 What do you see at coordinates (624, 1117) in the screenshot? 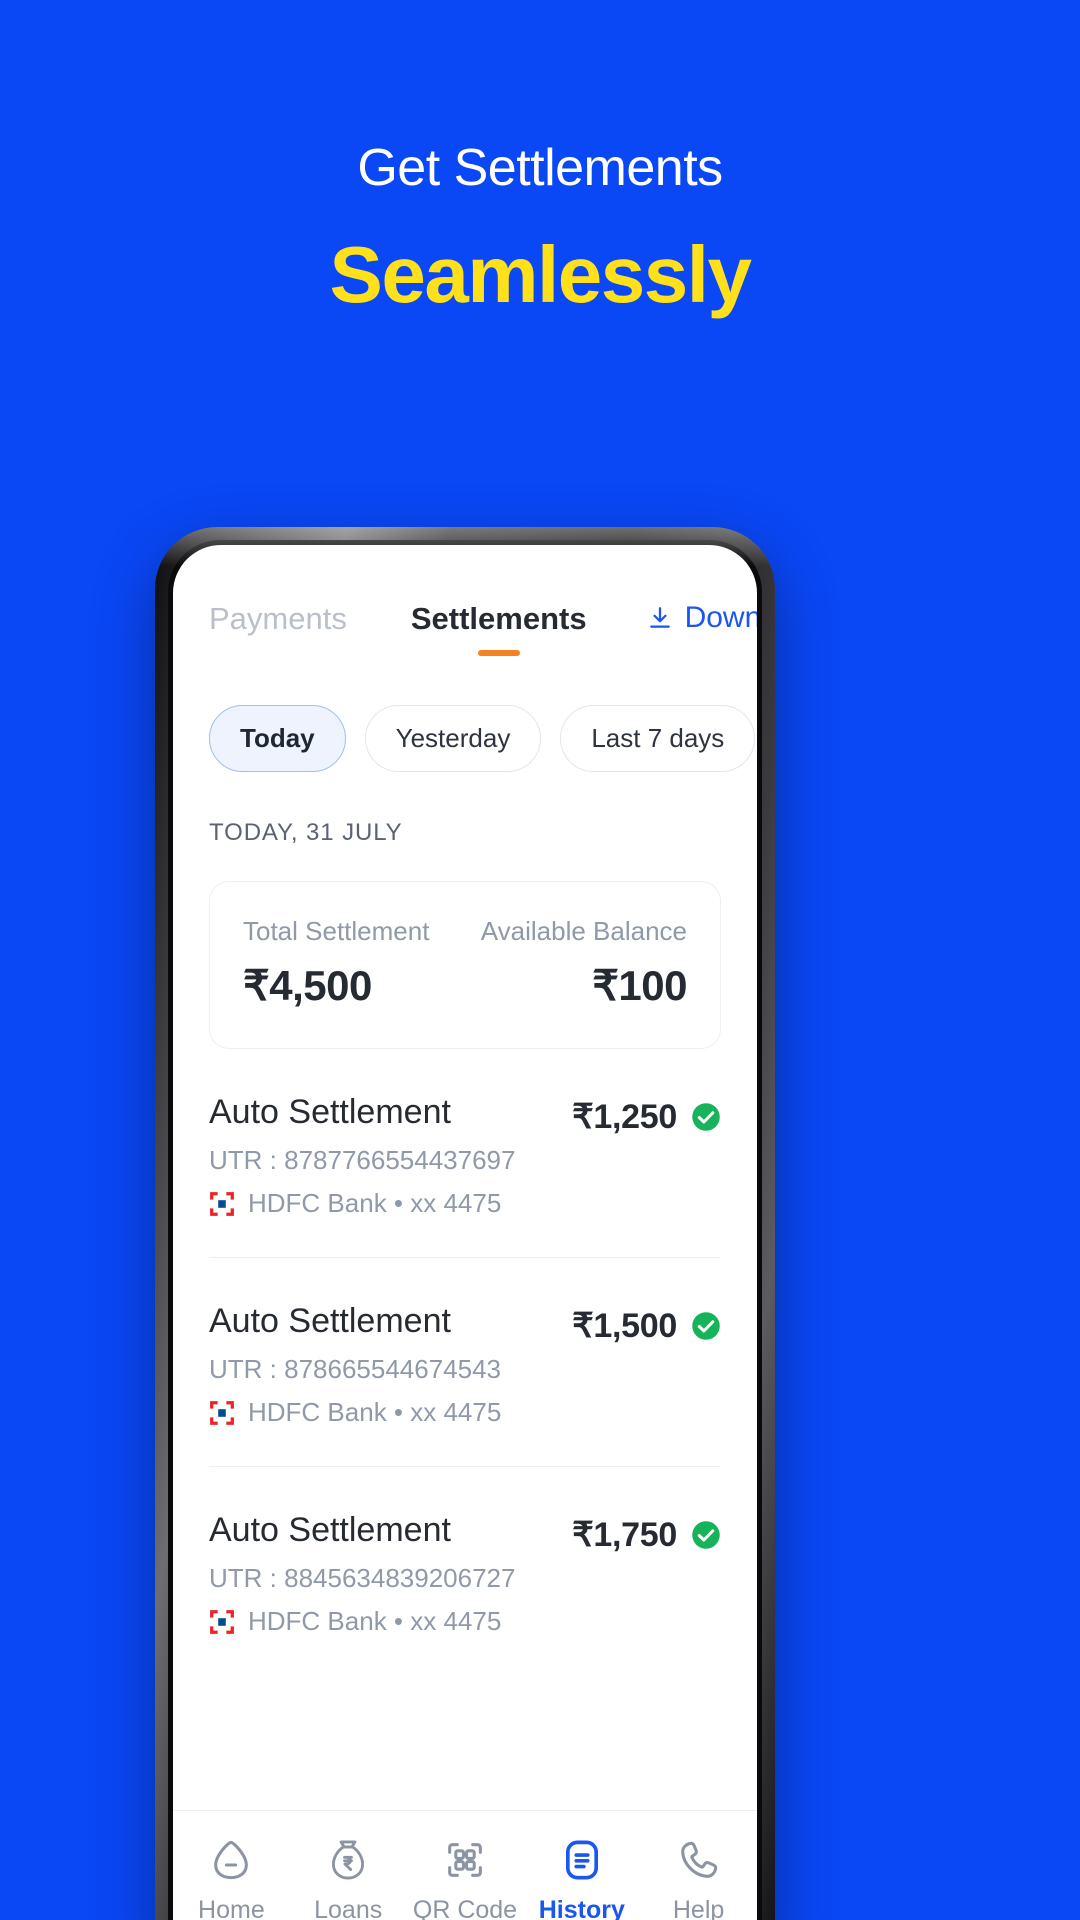
I see `settlement-amount: ₹1,250` at bounding box center [624, 1117].